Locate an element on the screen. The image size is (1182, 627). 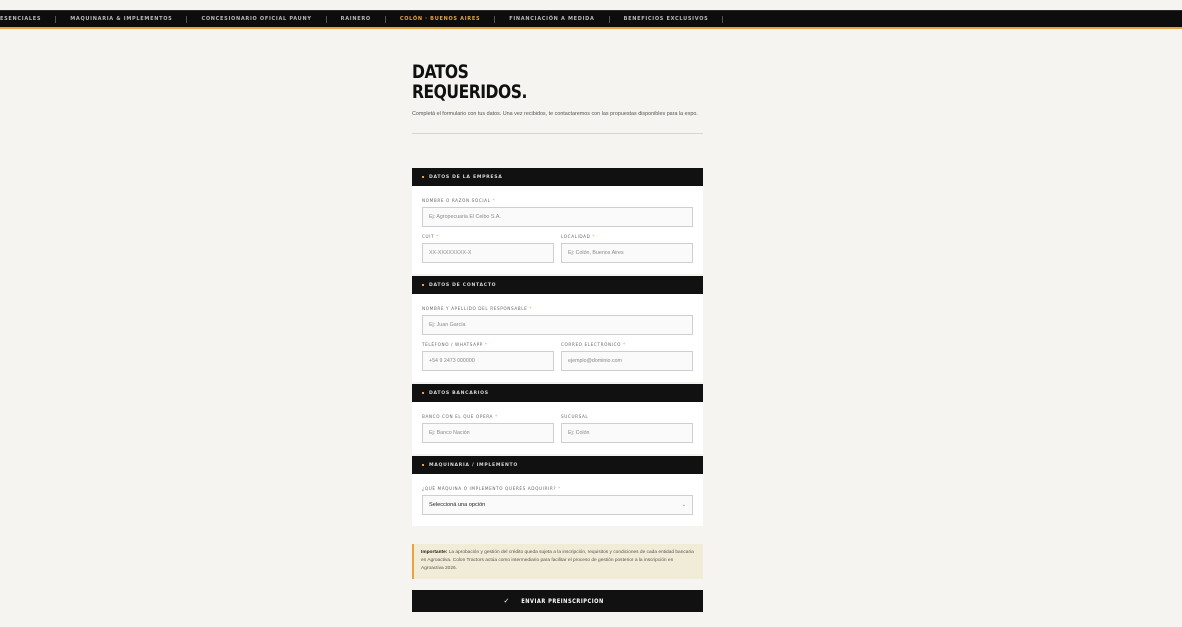
sucursal-label: Sucursal is located at coordinates (575, 416).